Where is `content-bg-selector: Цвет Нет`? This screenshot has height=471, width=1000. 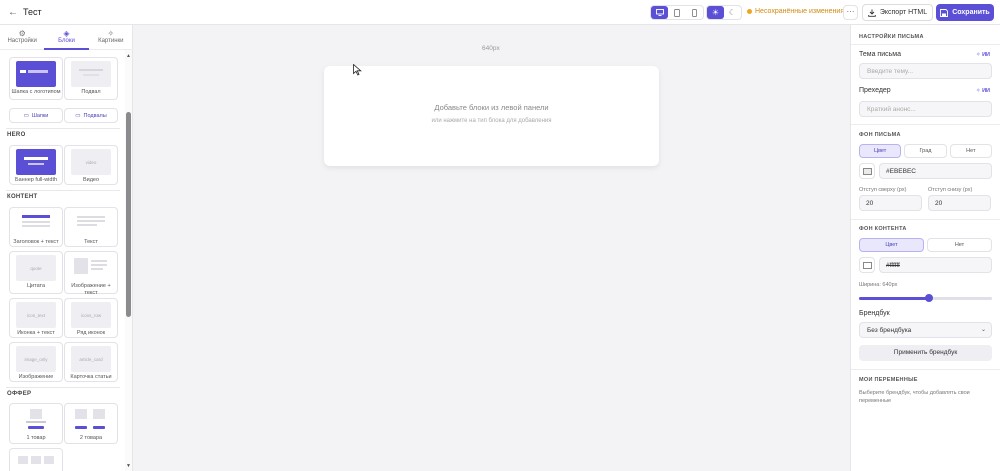
content-bg-selector: Цвет Нет is located at coordinates (925, 245).